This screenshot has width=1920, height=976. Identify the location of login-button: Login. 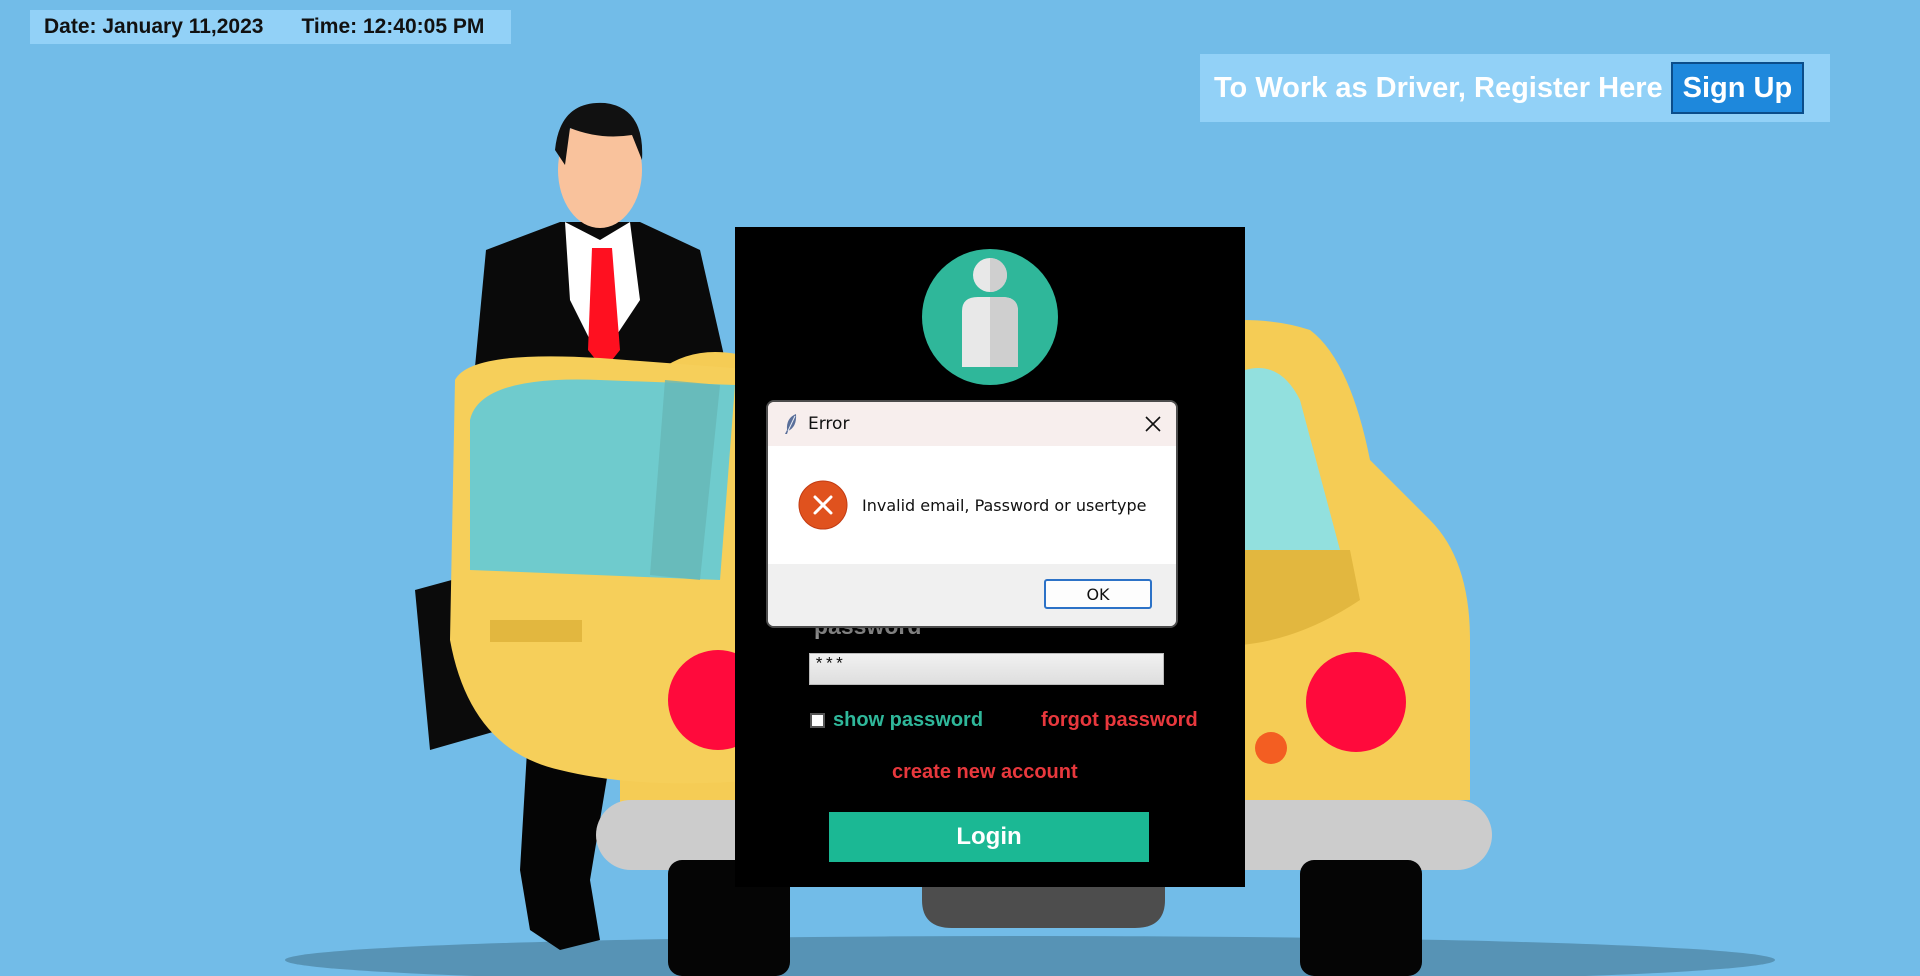
(989, 837).